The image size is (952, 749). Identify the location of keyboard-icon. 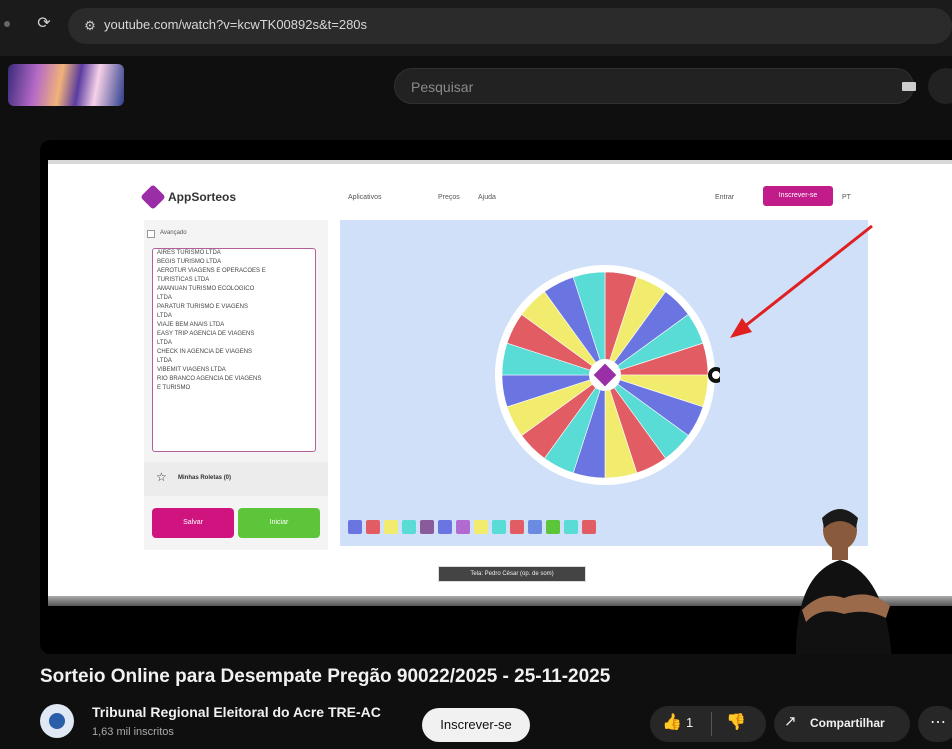
(909, 86).